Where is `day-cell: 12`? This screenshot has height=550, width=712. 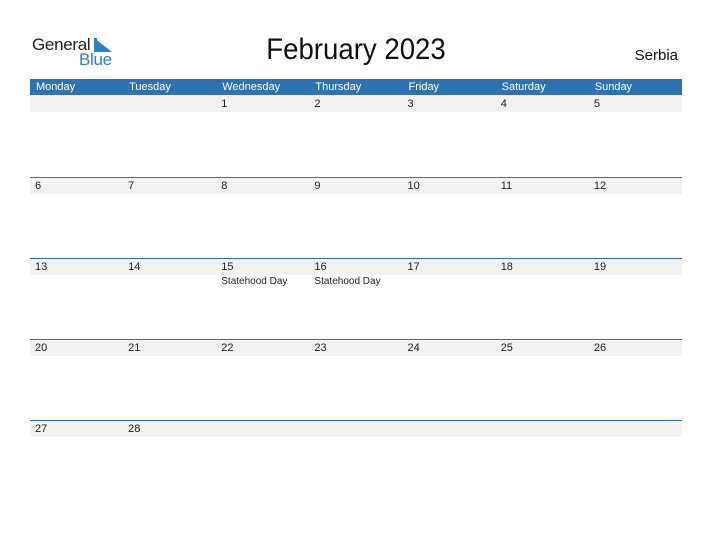 day-cell: 12 is located at coordinates (635, 218).